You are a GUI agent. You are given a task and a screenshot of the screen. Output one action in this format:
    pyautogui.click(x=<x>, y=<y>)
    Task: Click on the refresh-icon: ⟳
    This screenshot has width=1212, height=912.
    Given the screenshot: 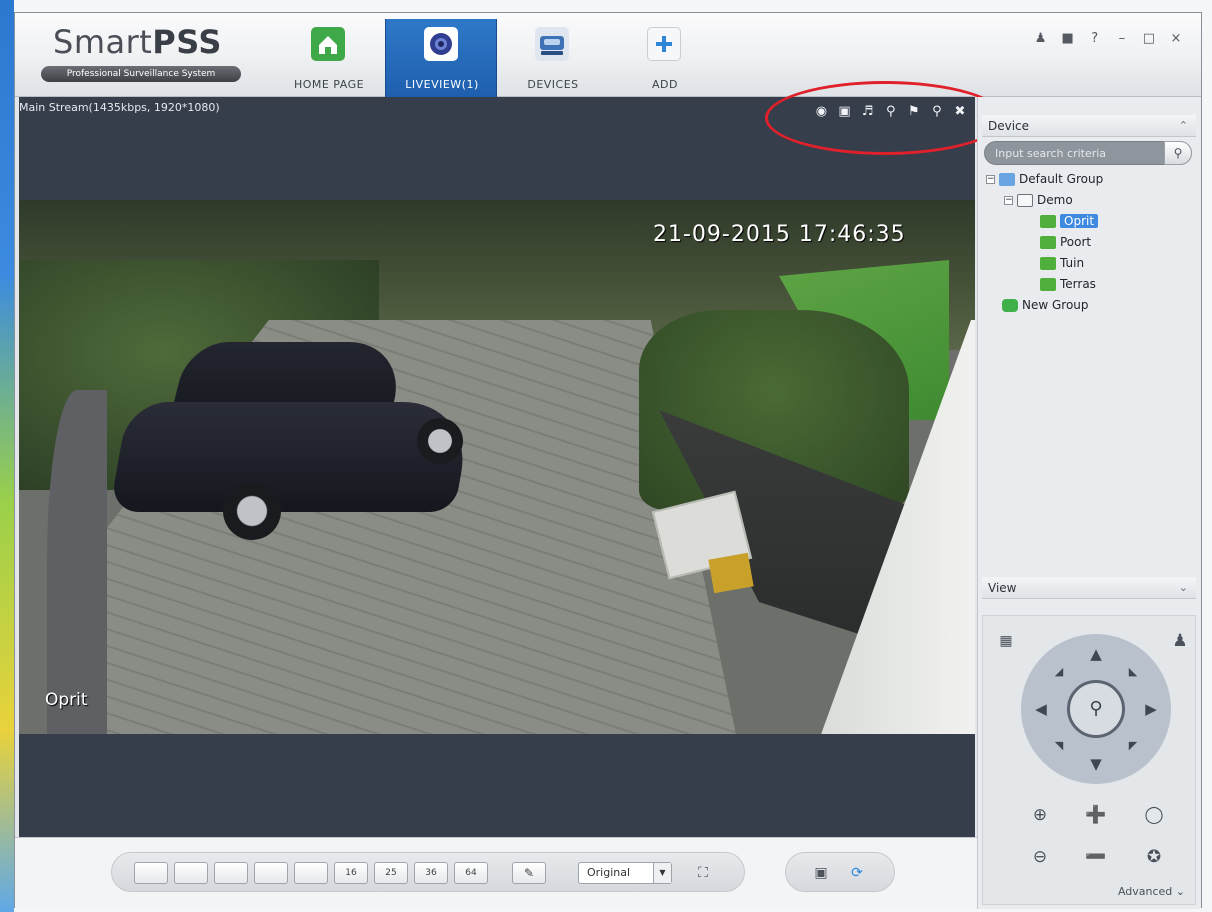 What is the action you would take?
    pyautogui.click(x=857, y=873)
    